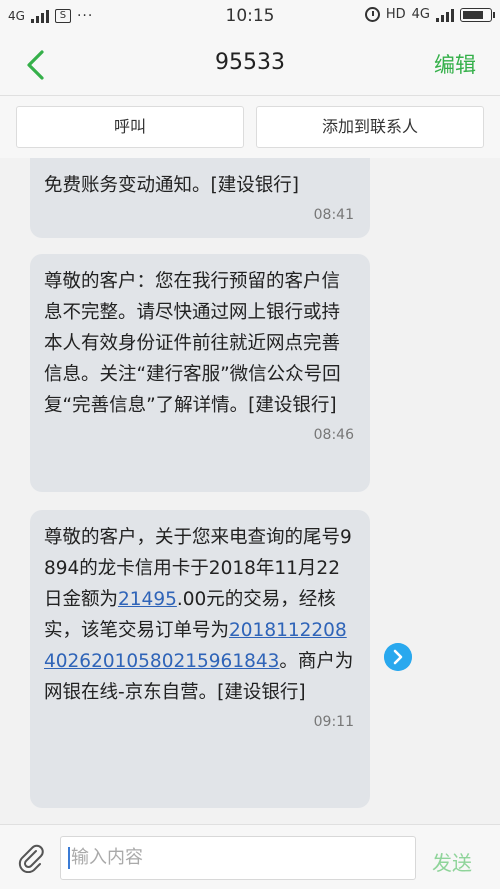 The height and width of the screenshot is (889, 500). What do you see at coordinates (171, 185) in the screenshot?
I see `message-text: 免费账务变动通知。[建设银行]` at bounding box center [171, 185].